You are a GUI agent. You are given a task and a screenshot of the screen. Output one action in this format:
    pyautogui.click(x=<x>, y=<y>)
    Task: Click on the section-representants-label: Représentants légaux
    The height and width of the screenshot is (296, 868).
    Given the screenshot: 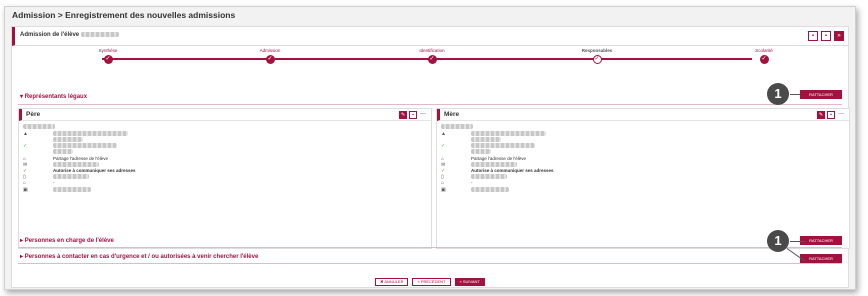 What is the action you would take?
    pyautogui.click(x=56, y=97)
    